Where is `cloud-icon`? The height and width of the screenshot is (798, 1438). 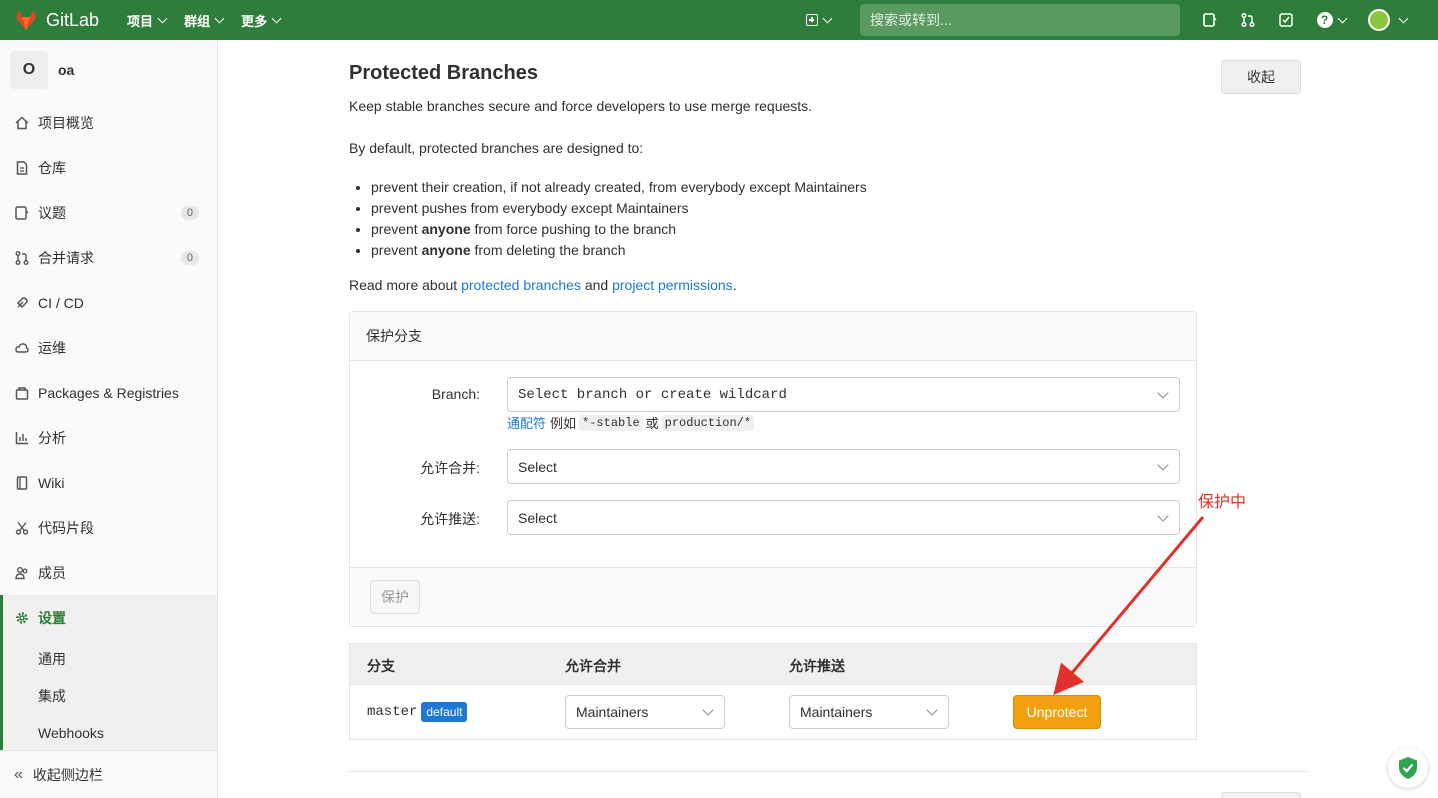
cloud-icon is located at coordinates (22, 348).